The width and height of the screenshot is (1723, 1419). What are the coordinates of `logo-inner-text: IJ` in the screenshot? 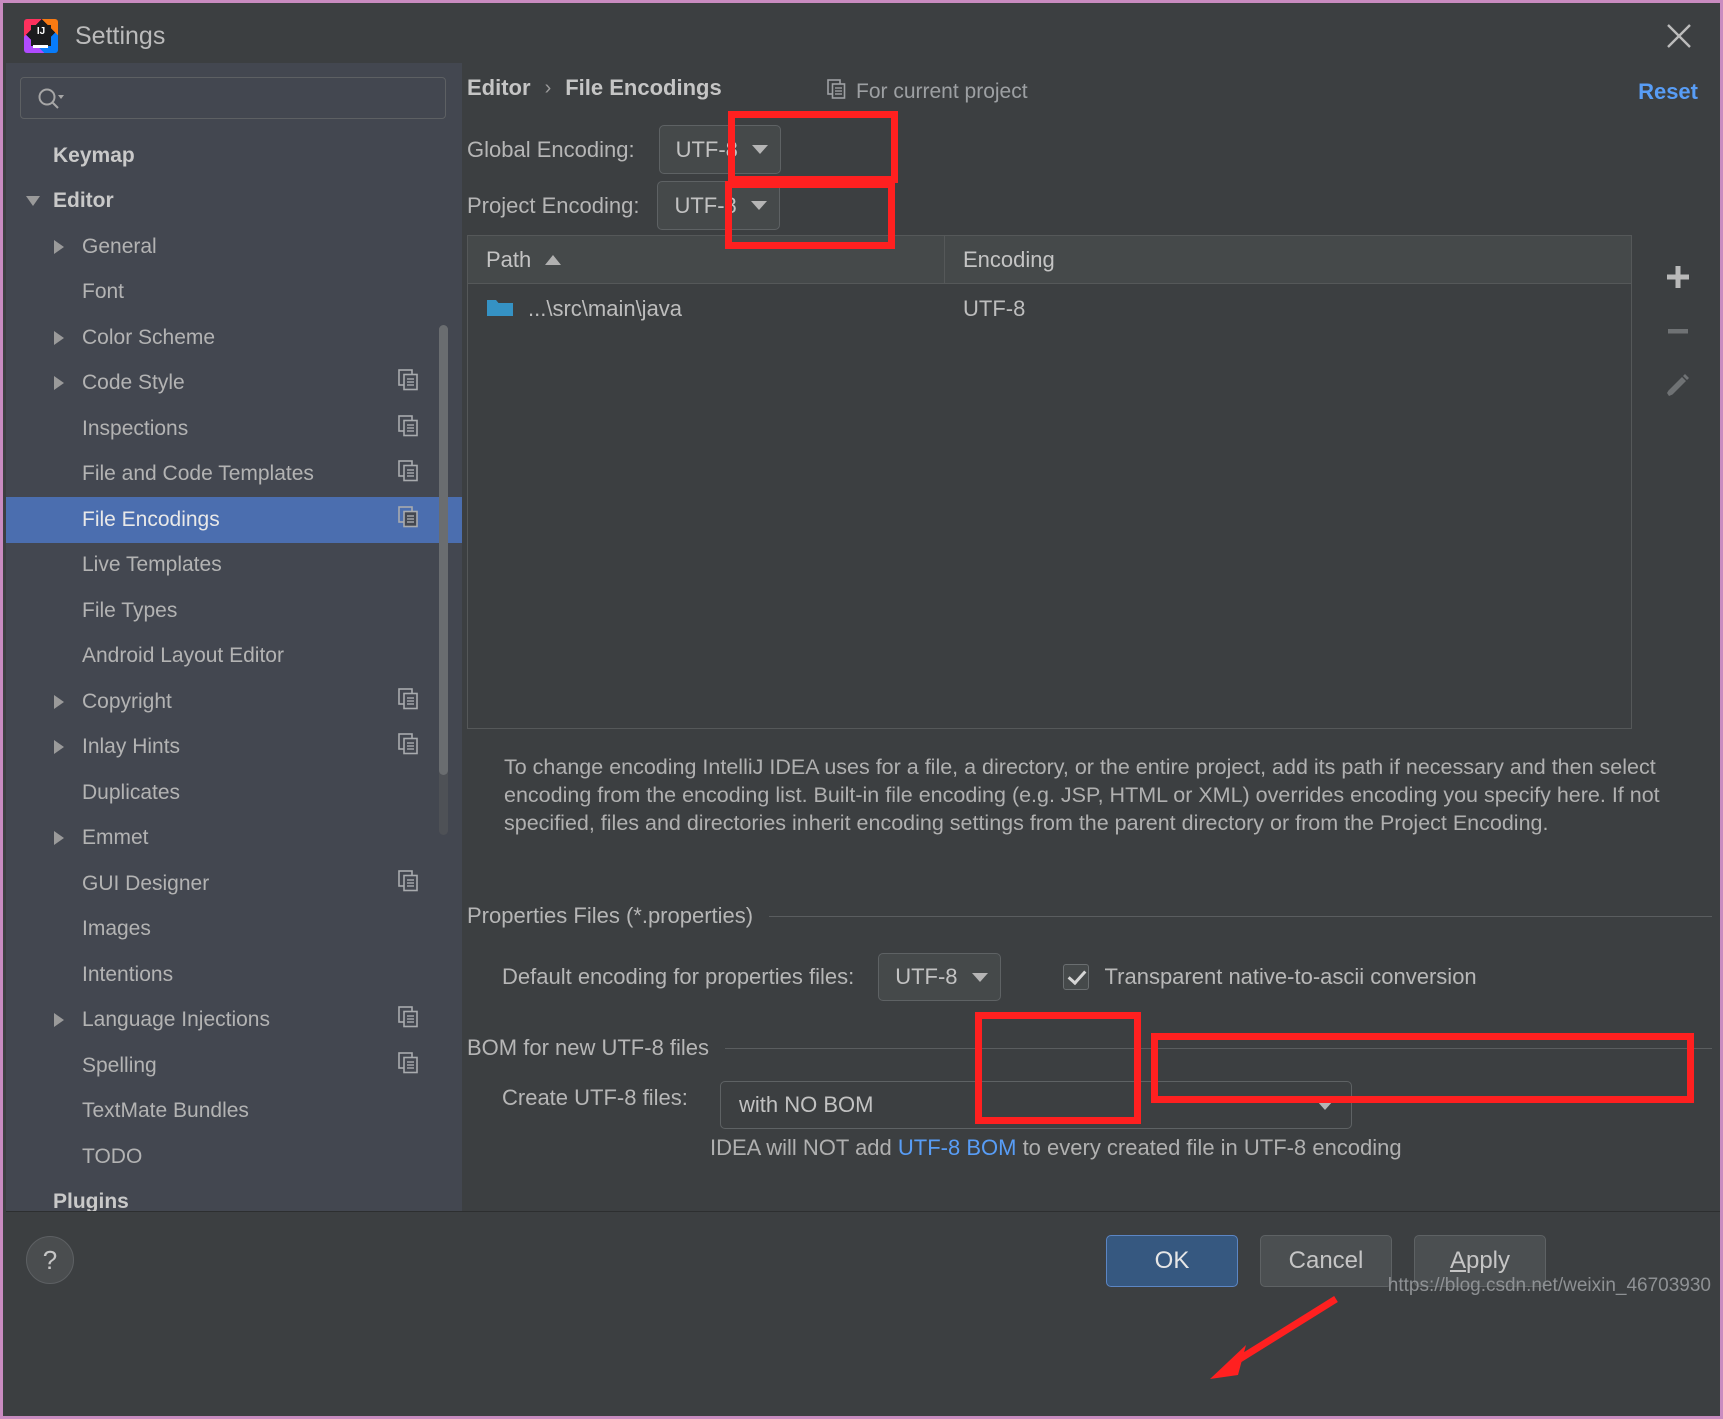 It's located at (41, 35).